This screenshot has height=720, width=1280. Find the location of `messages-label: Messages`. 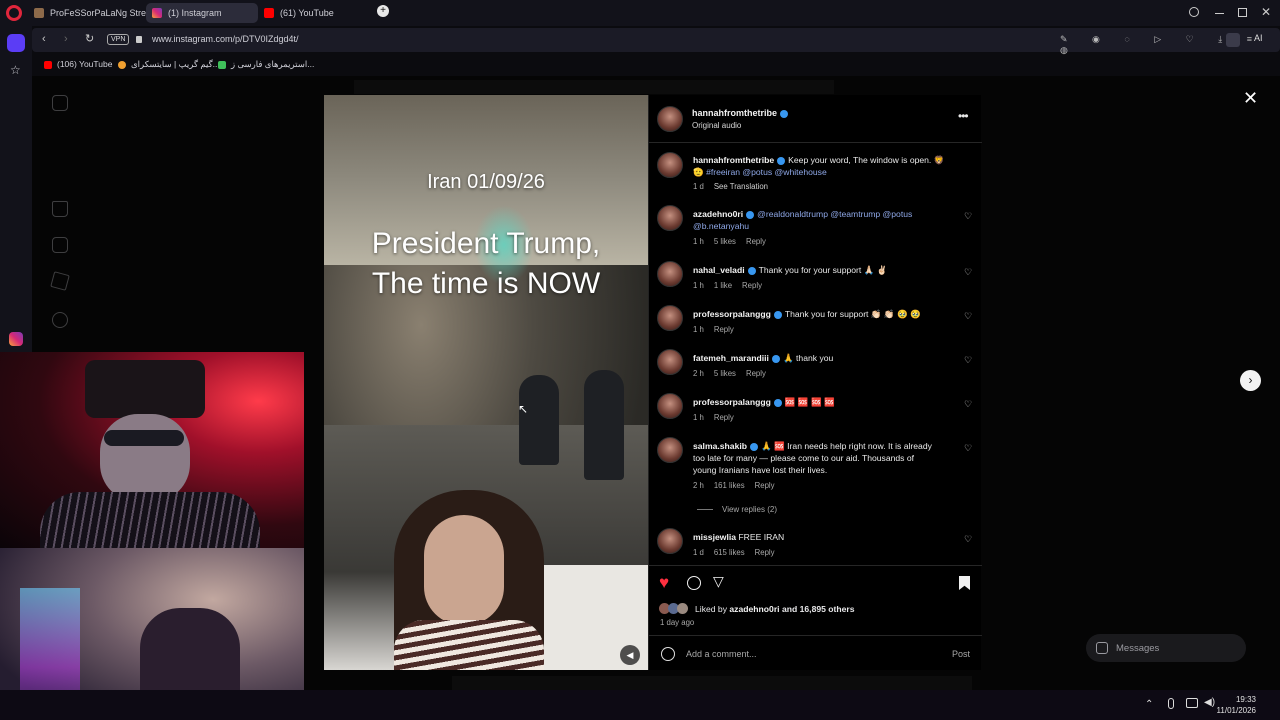

messages-label: Messages is located at coordinates (1138, 648).